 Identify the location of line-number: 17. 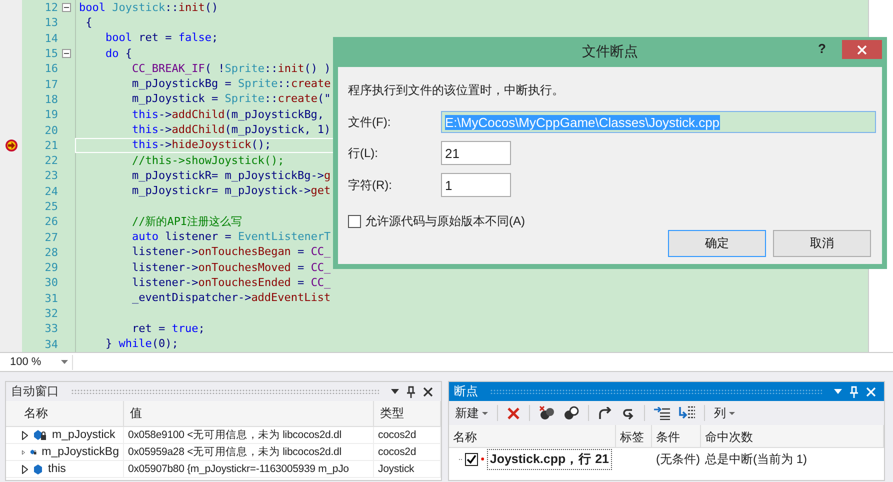
(51, 84).